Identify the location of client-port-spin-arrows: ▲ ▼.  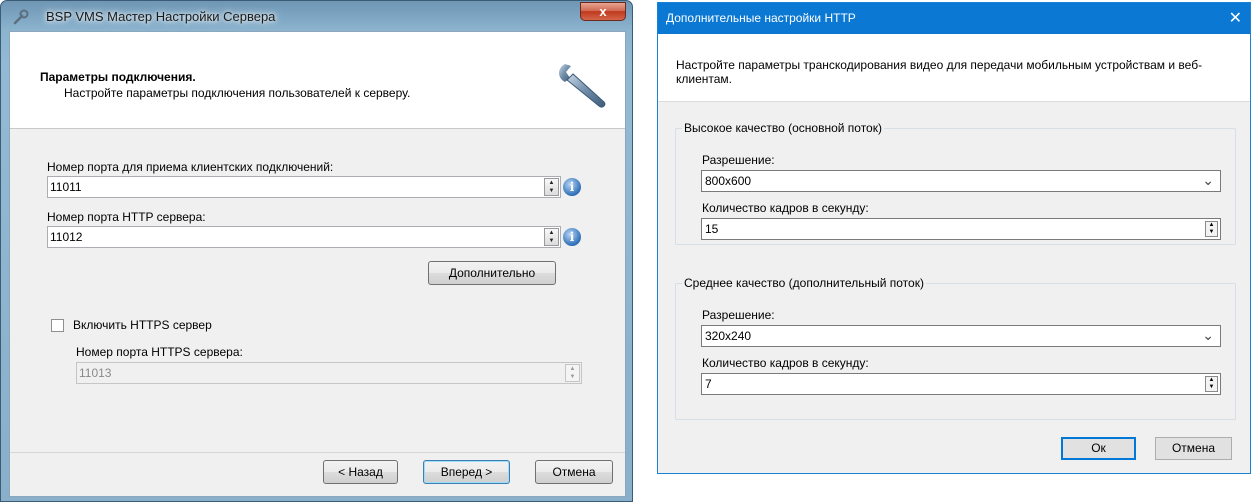
(551, 187).